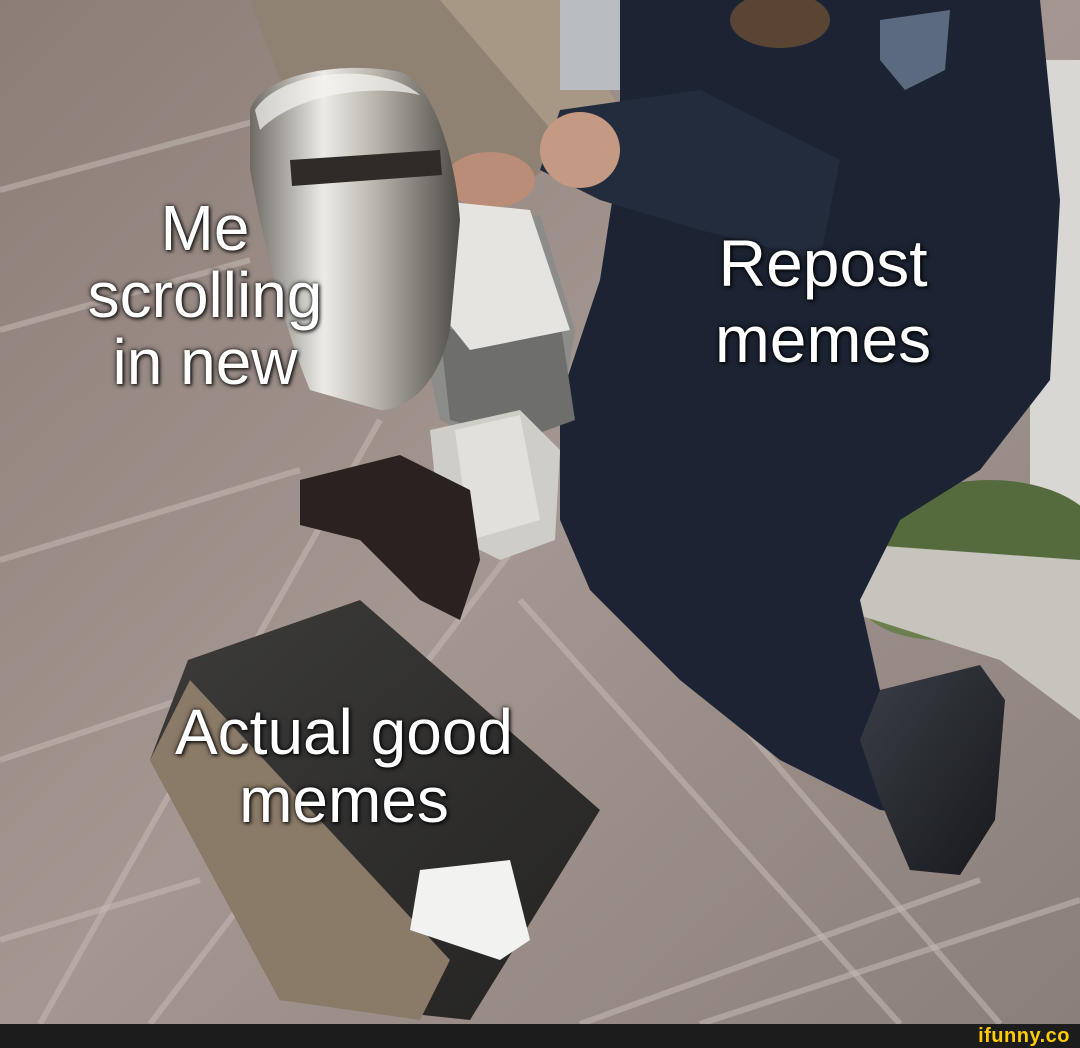  What do you see at coordinates (205, 228) in the screenshot?
I see `caption-line: Me` at bounding box center [205, 228].